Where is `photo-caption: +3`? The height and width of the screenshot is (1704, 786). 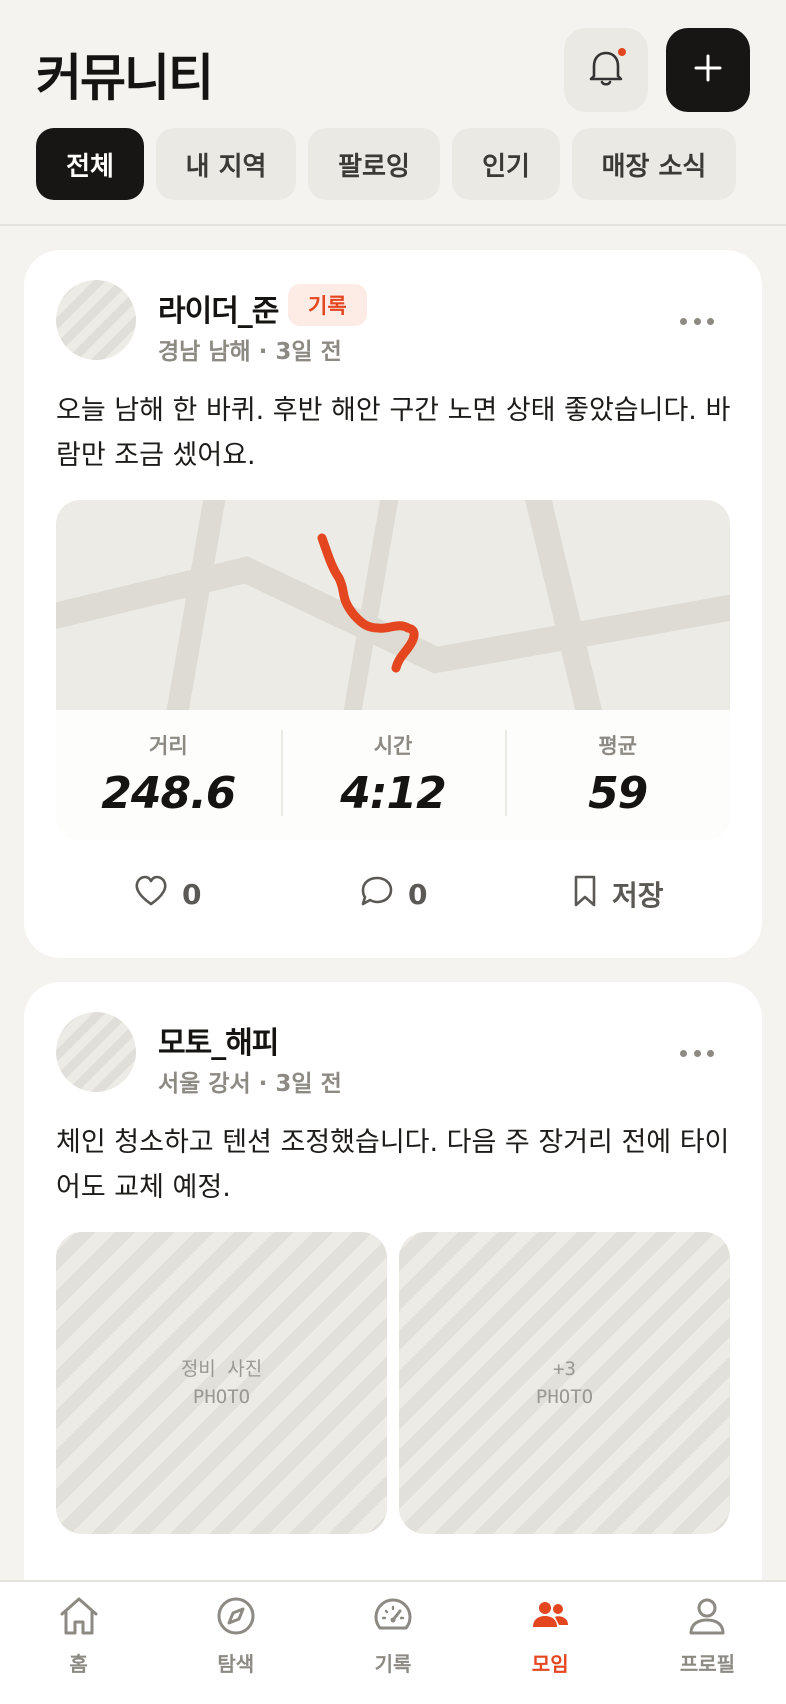 photo-caption: +3 is located at coordinates (564, 1369).